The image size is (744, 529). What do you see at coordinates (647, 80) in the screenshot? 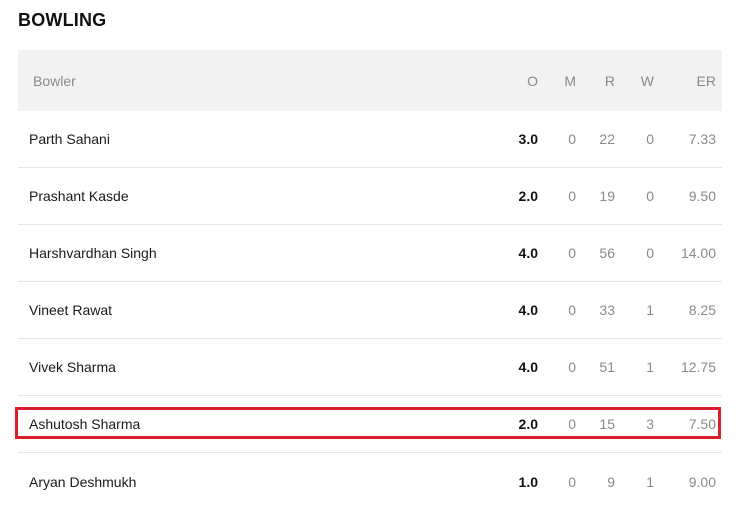
I see `header-wickets: W` at bounding box center [647, 80].